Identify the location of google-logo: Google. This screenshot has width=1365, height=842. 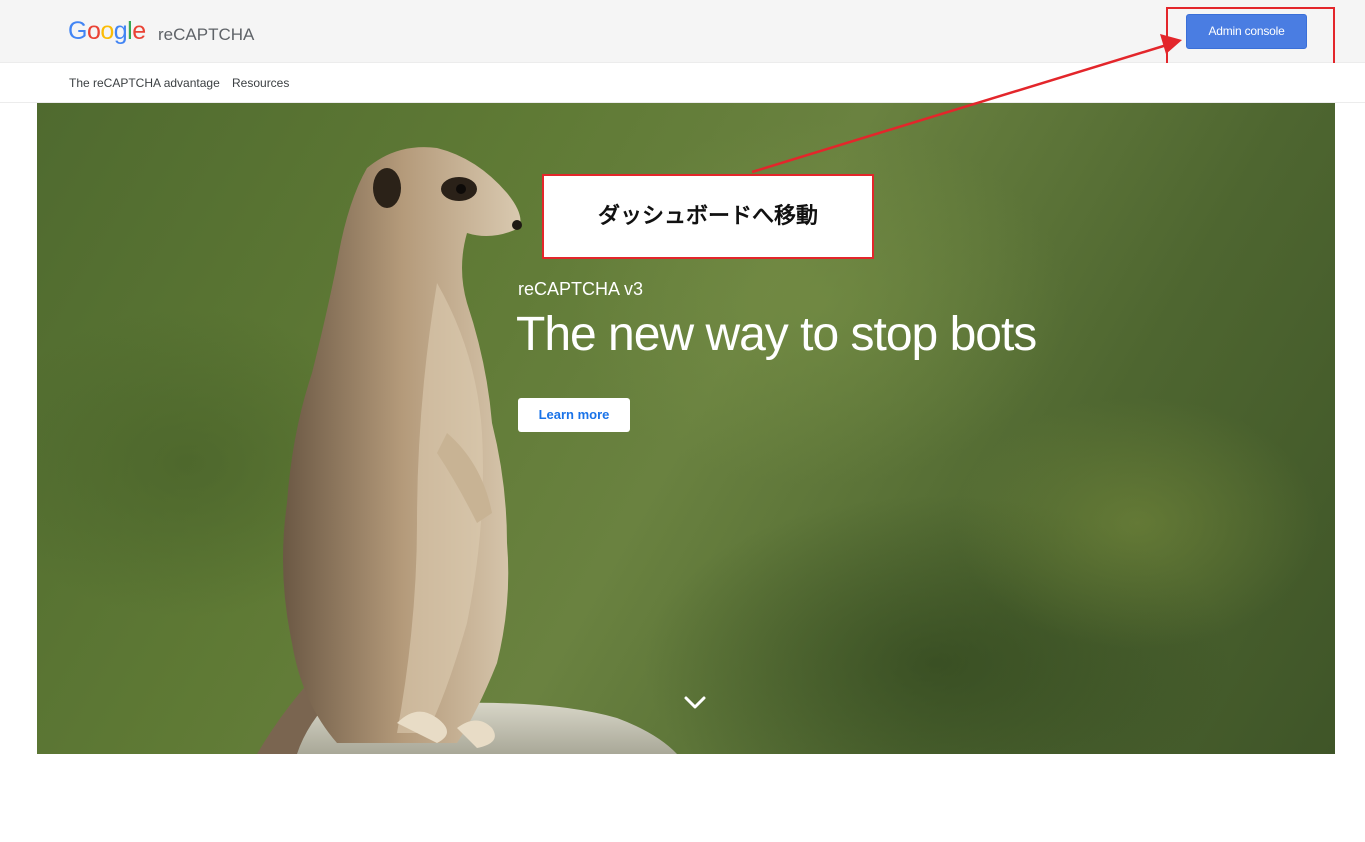
(107, 31).